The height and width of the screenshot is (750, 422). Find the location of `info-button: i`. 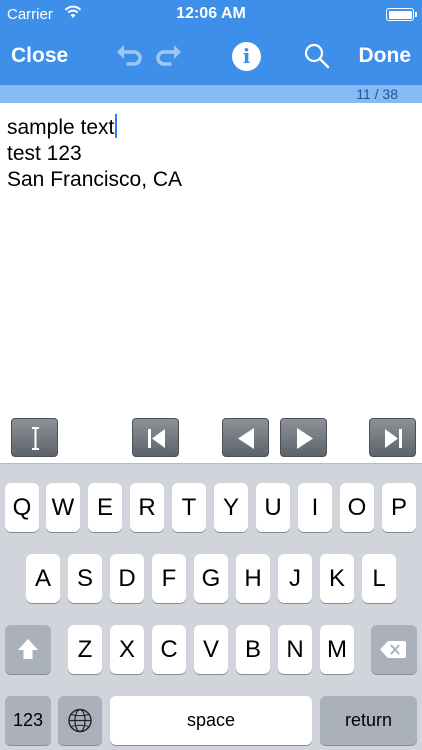

info-button: i is located at coordinates (246, 56).